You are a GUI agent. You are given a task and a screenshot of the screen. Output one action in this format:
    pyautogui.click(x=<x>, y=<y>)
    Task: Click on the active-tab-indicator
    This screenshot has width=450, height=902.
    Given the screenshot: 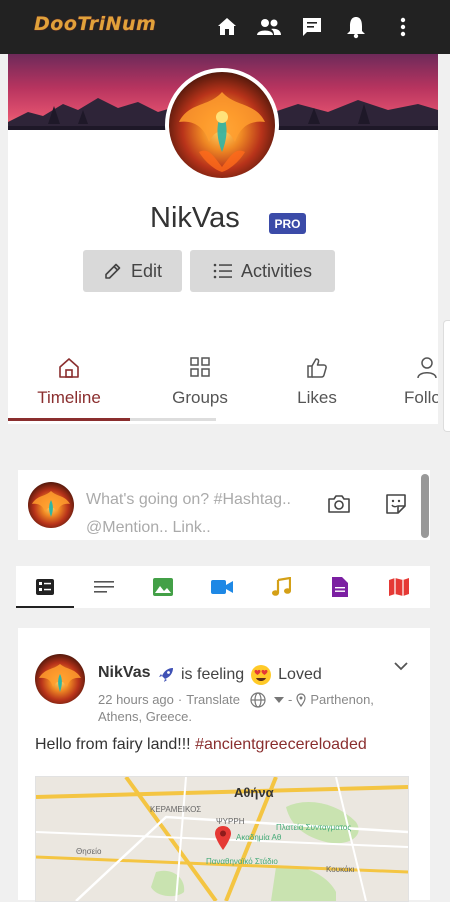 What is the action you would take?
    pyautogui.click(x=69, y=419)
    